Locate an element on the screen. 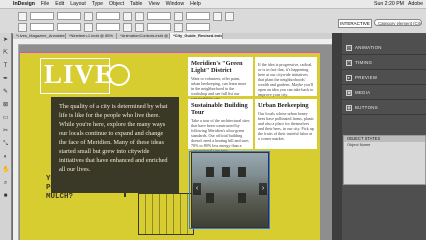 The height and width of the screenshot is (240, 426). pen-tool-icon: ✒ is located at coordinates (5, 79).